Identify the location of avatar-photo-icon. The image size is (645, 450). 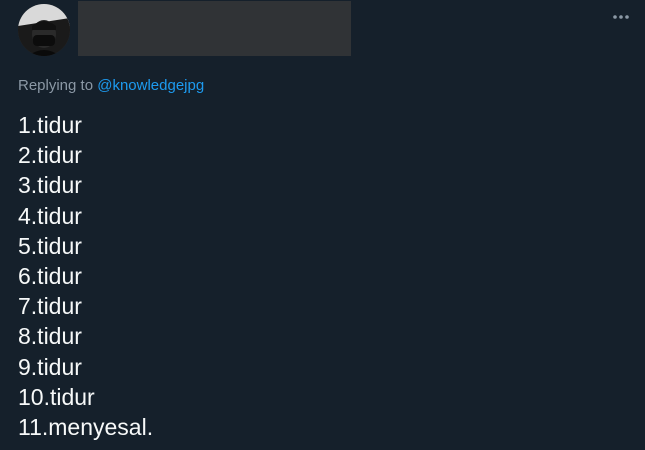
(44, 30).